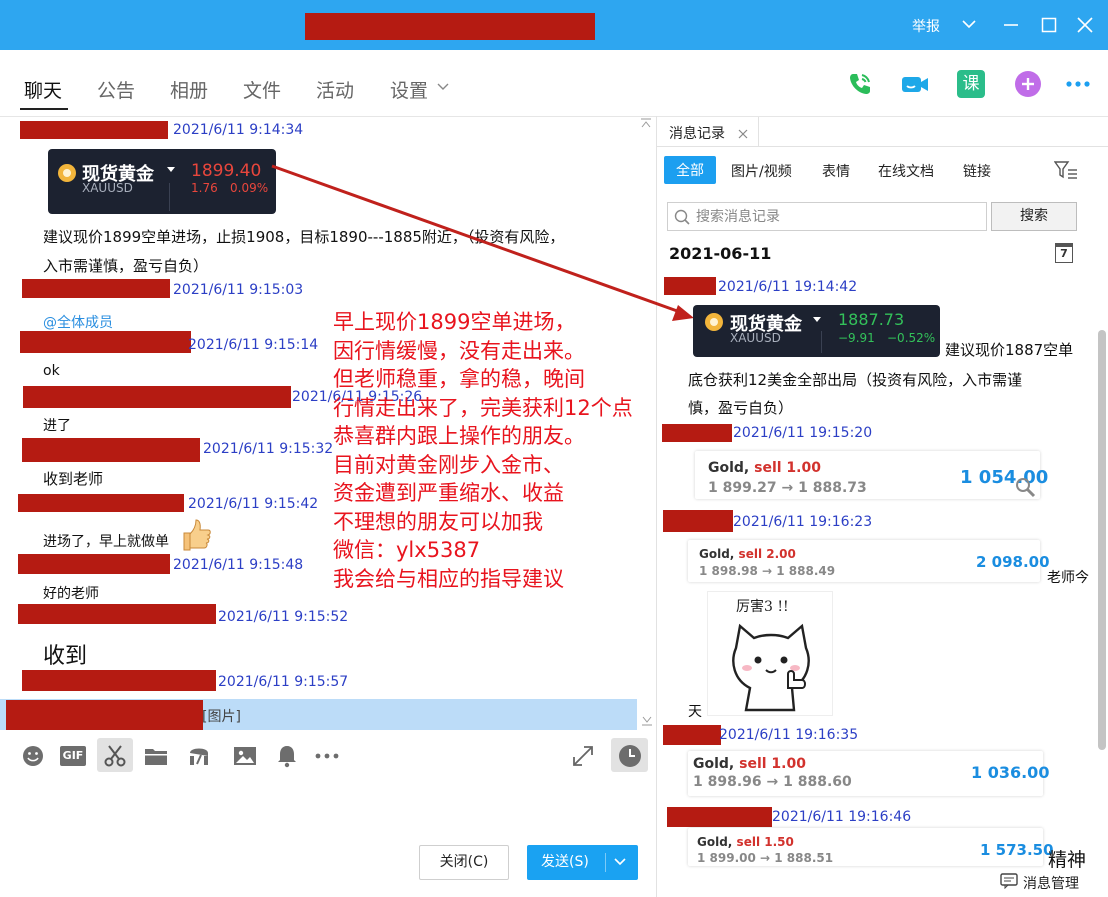 Image resolution: width=1108 pixels, height=897 pixels. I want to click on panel-divider, so click(656, 506).